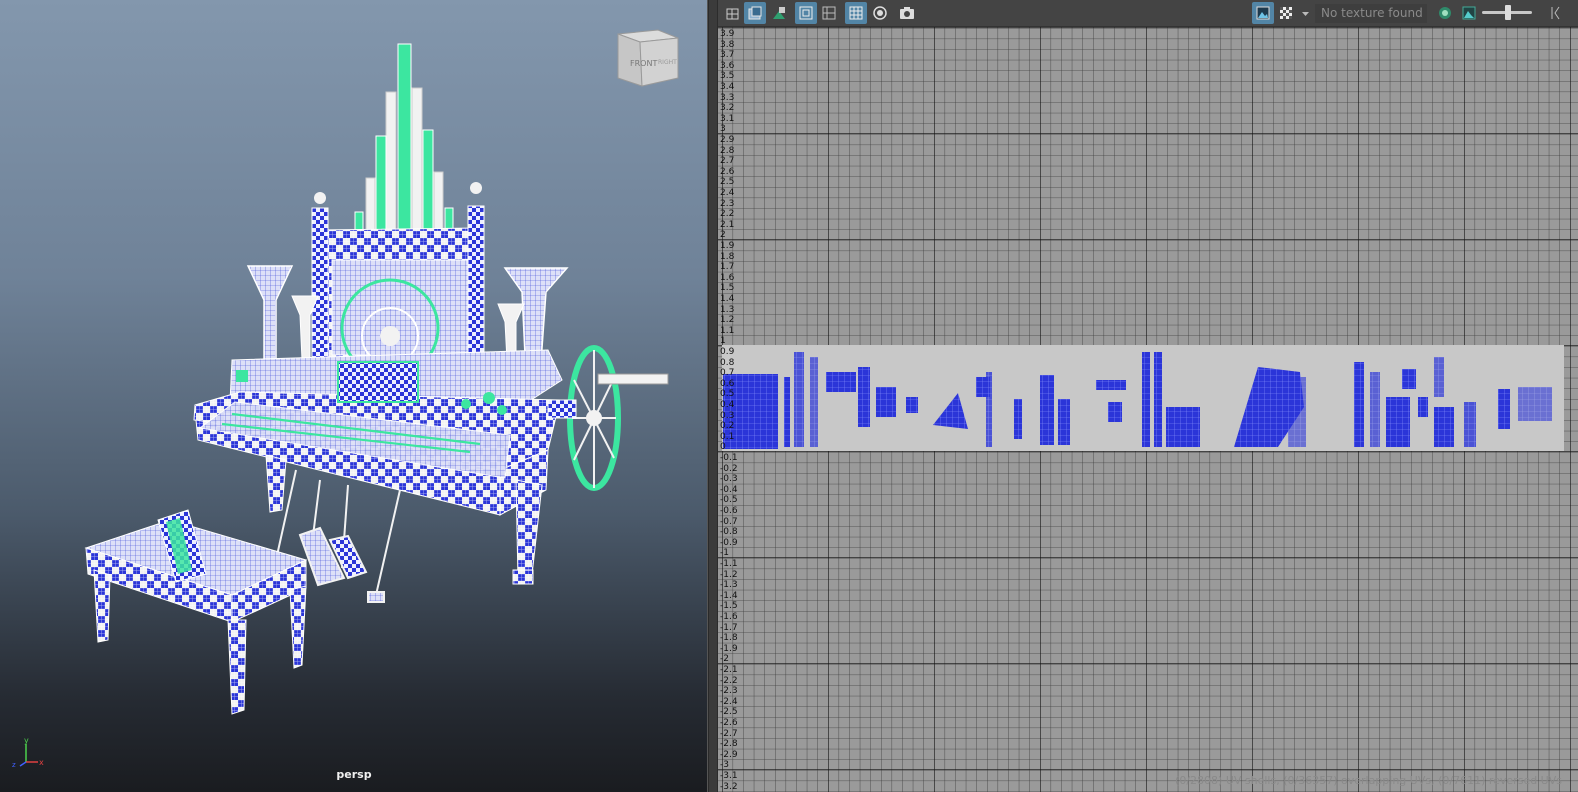 This screenshot has width=1578, height=792. What do you see at coordinates (729, 489) in the screenshot?
I see `ruler-tick: -0.4` at bounding box center [729, 489].